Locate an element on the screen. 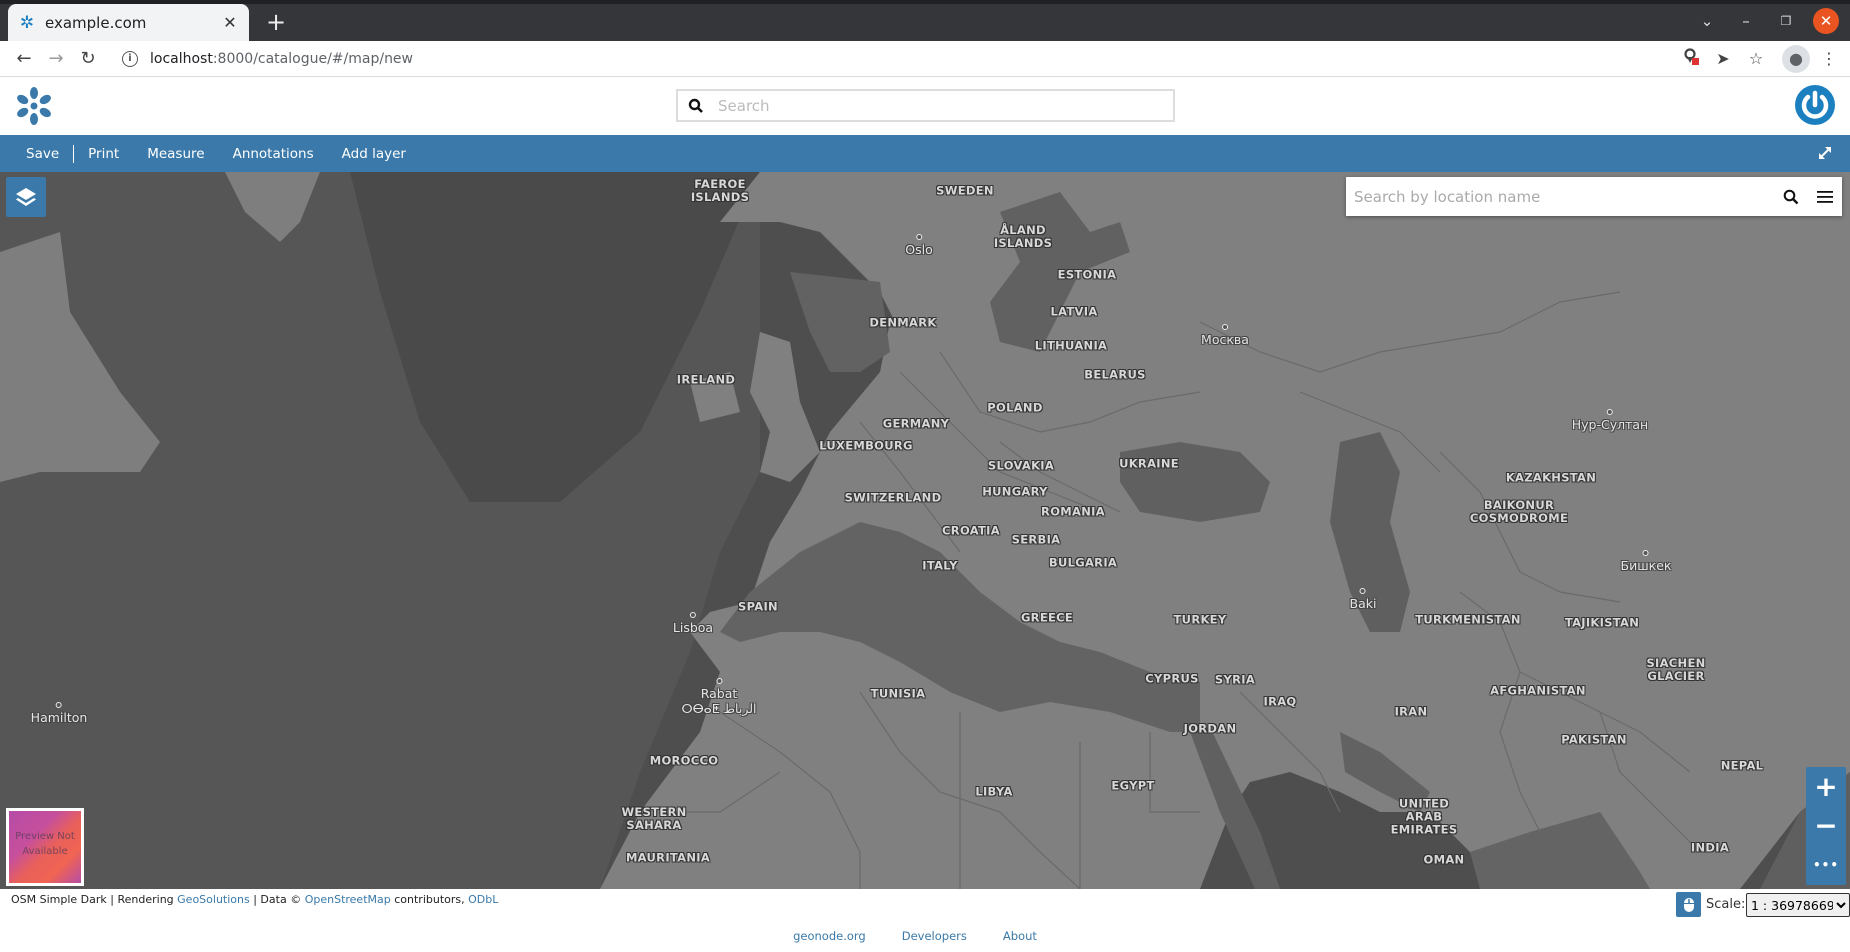  attribution-mid: | Data © is located at coordinates (277, 899).